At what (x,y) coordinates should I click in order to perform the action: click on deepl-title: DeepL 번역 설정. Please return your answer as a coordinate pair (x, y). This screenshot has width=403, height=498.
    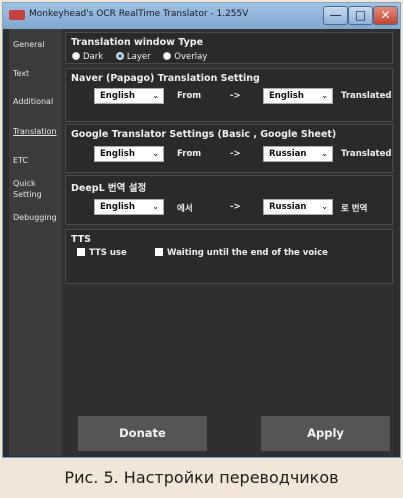
    Looking at the image, I should click on (109, 188).